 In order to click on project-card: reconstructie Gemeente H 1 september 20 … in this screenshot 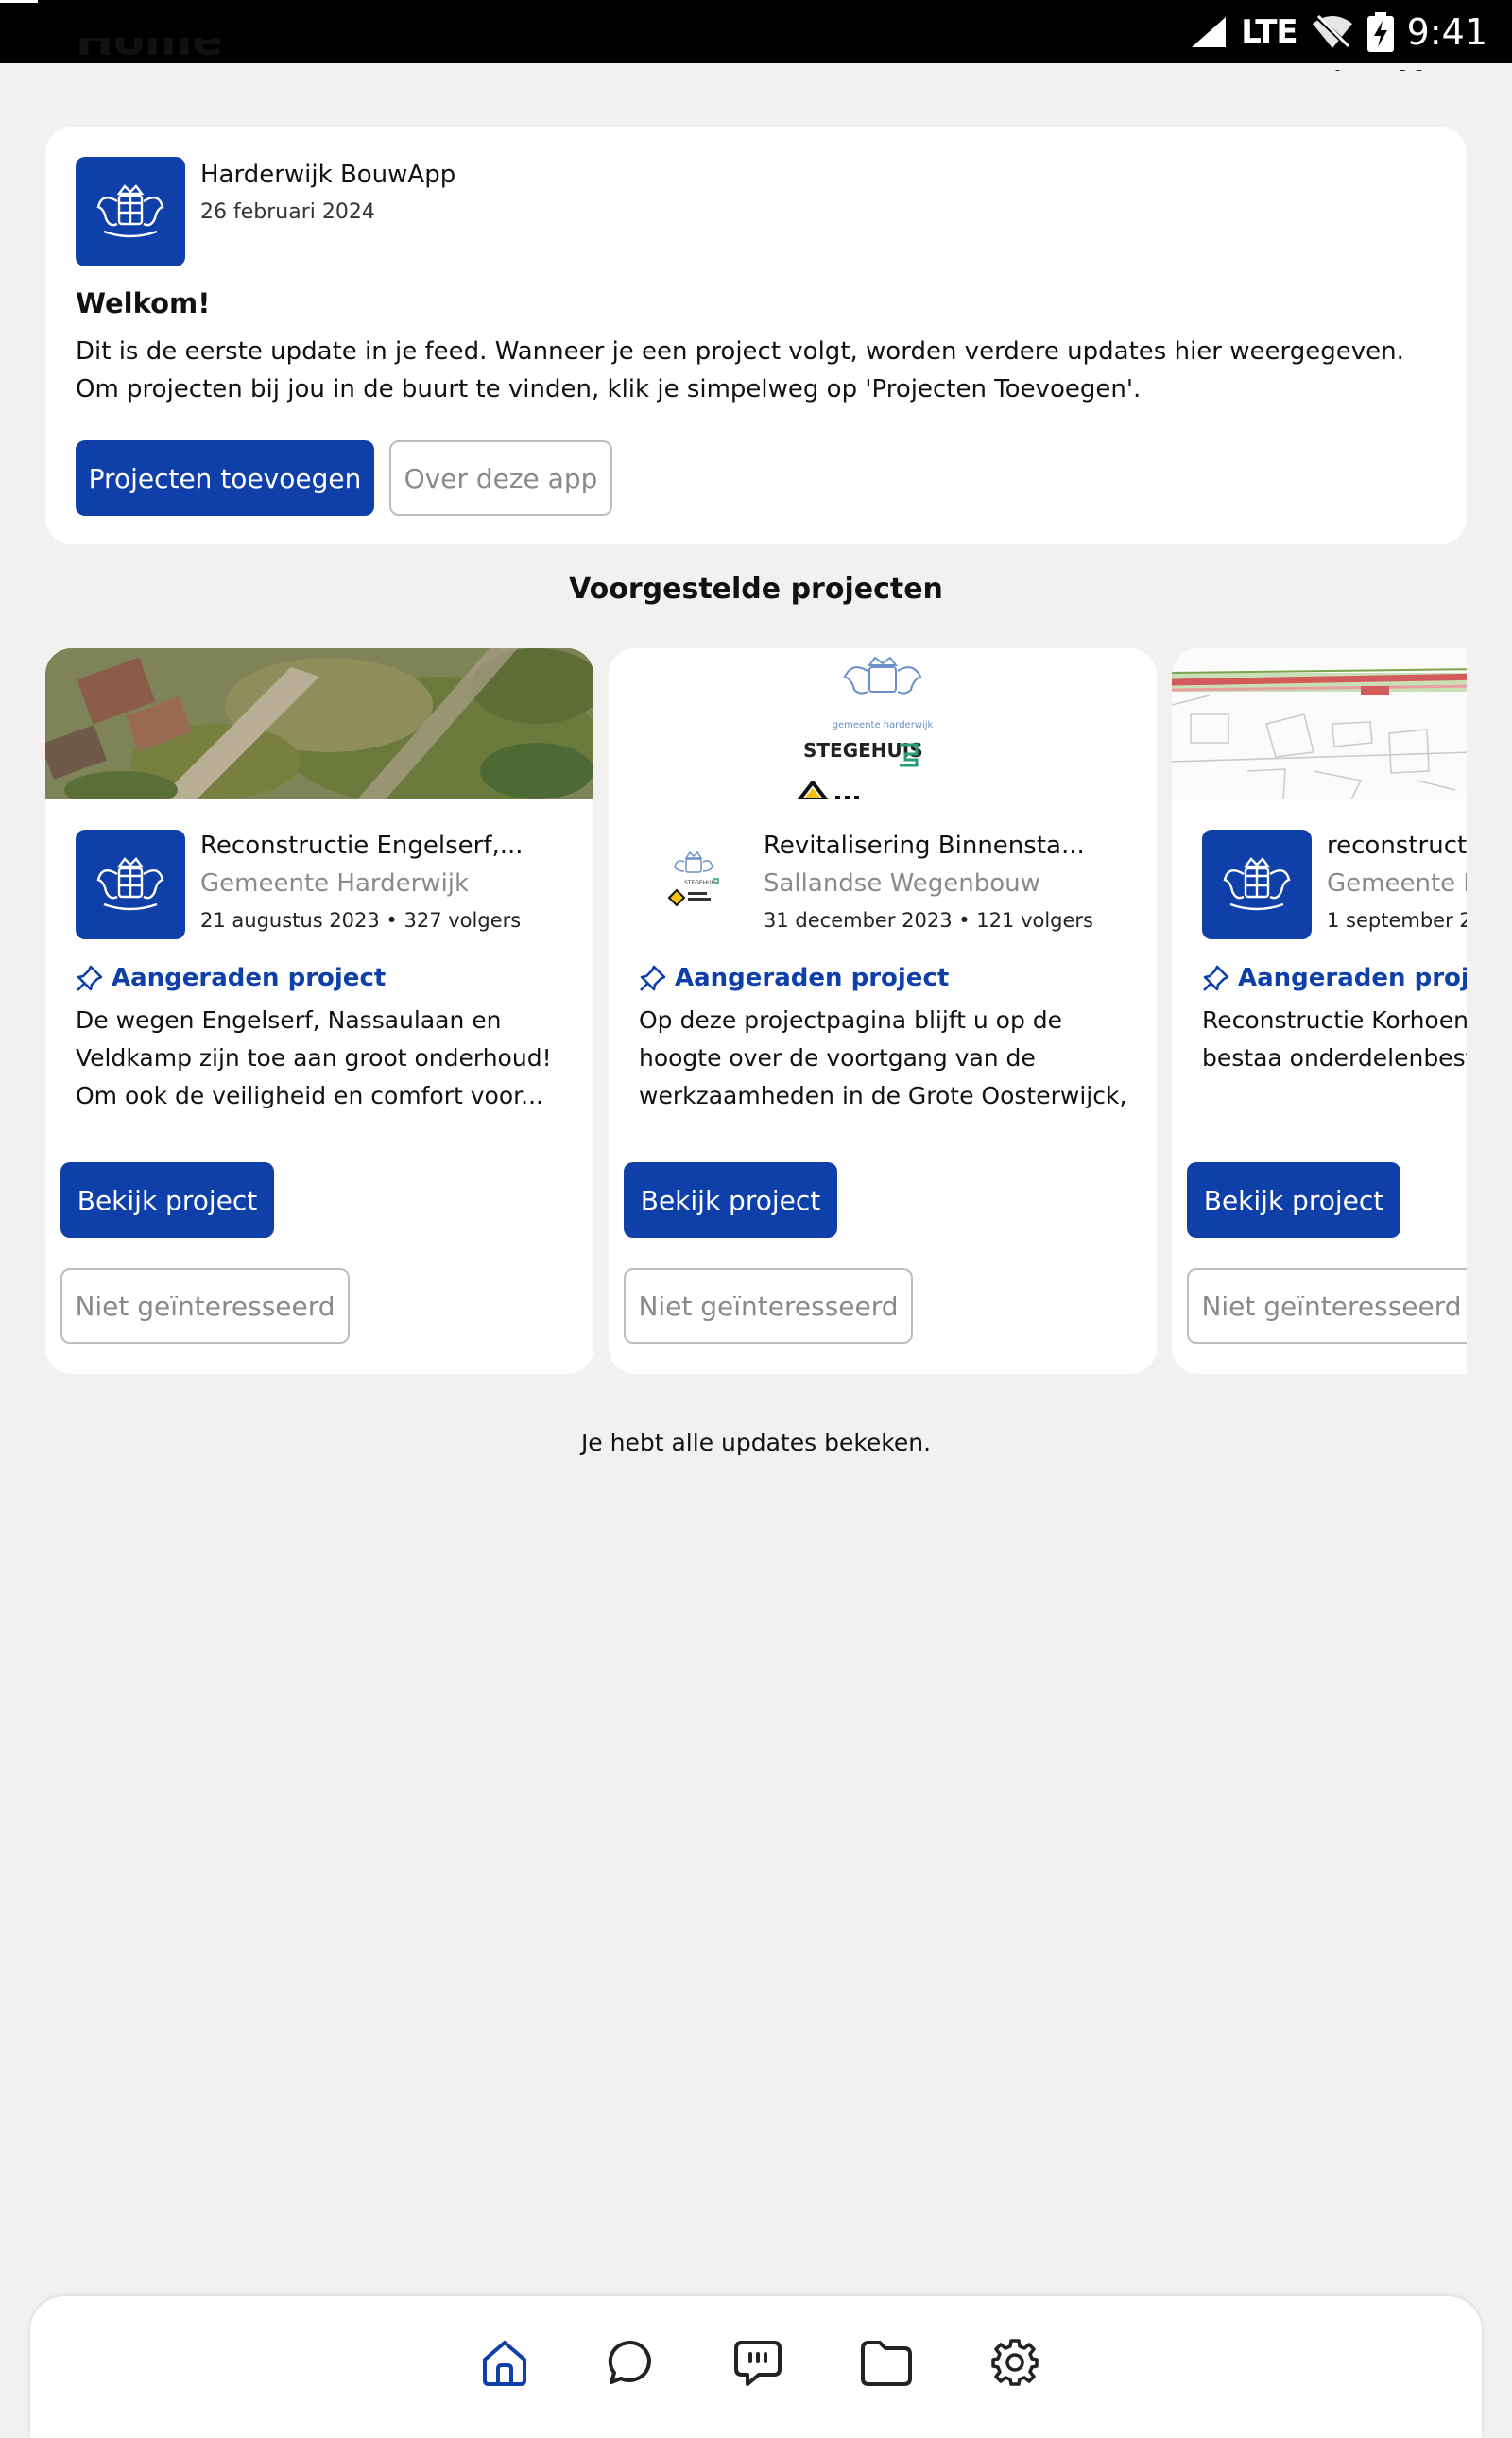, I will do `click(1319, 1011)`.